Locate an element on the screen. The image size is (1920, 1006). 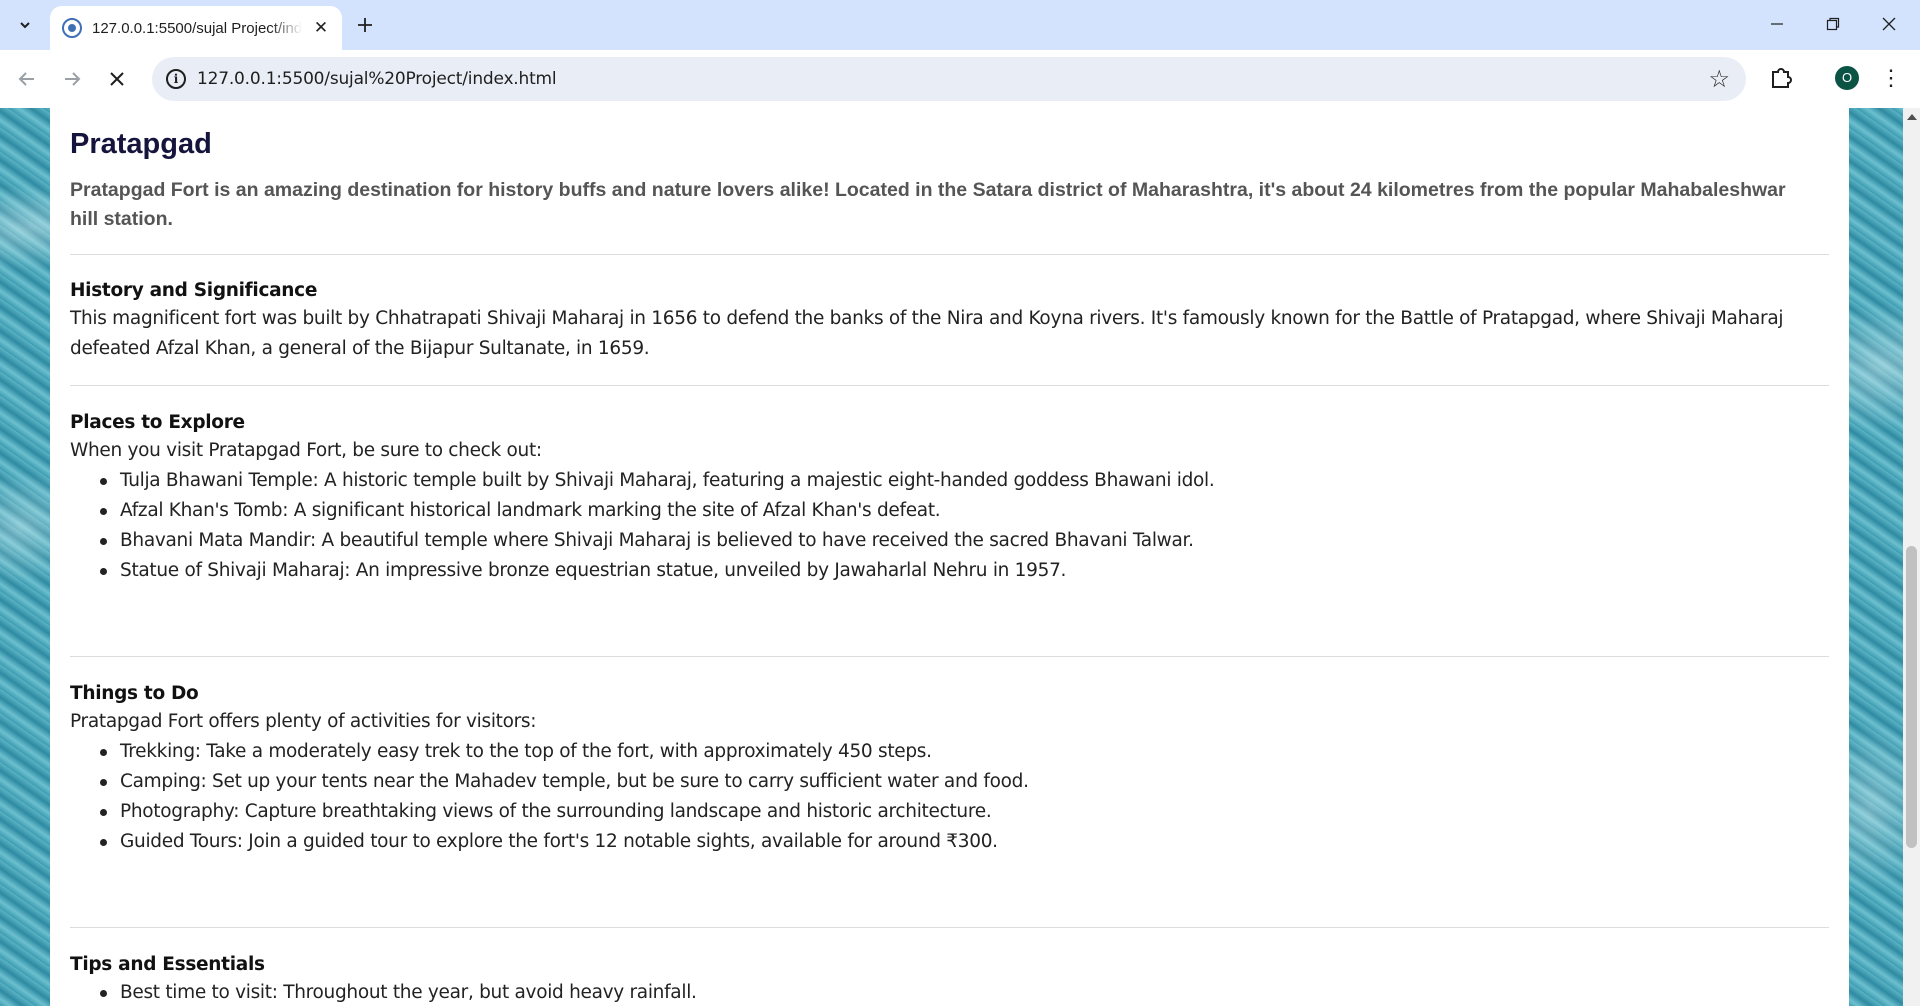
stop-loading-button is located at coordinates (117, 79).